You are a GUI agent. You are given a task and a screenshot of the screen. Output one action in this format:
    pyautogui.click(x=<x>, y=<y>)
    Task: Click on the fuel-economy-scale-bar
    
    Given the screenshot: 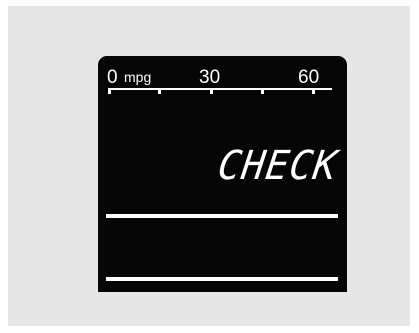 What is the action you would take?
    pyautogui.click(x=220, y=89)
    